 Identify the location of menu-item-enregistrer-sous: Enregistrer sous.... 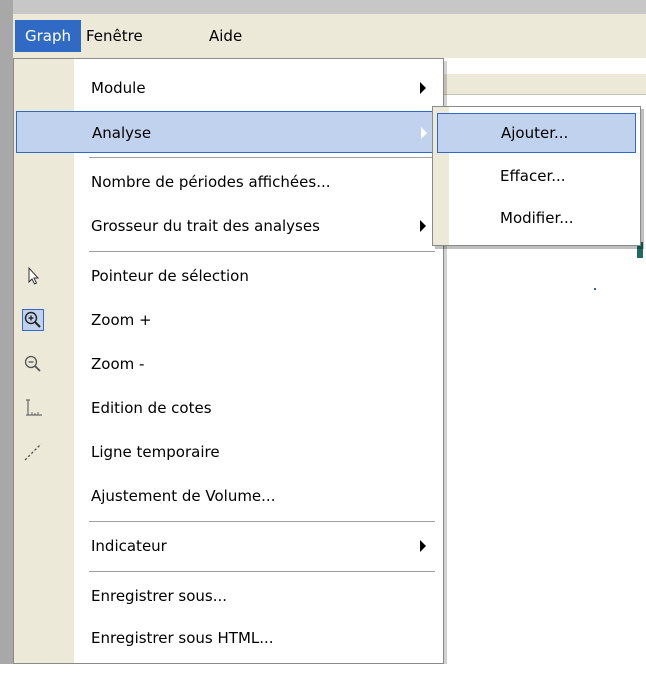
(228, 596).